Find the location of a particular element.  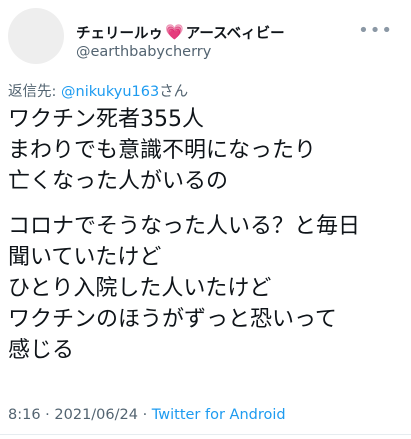

tweet-line: コロナでそうなった人いる？と毎日 is located at coordinates (184, 226).